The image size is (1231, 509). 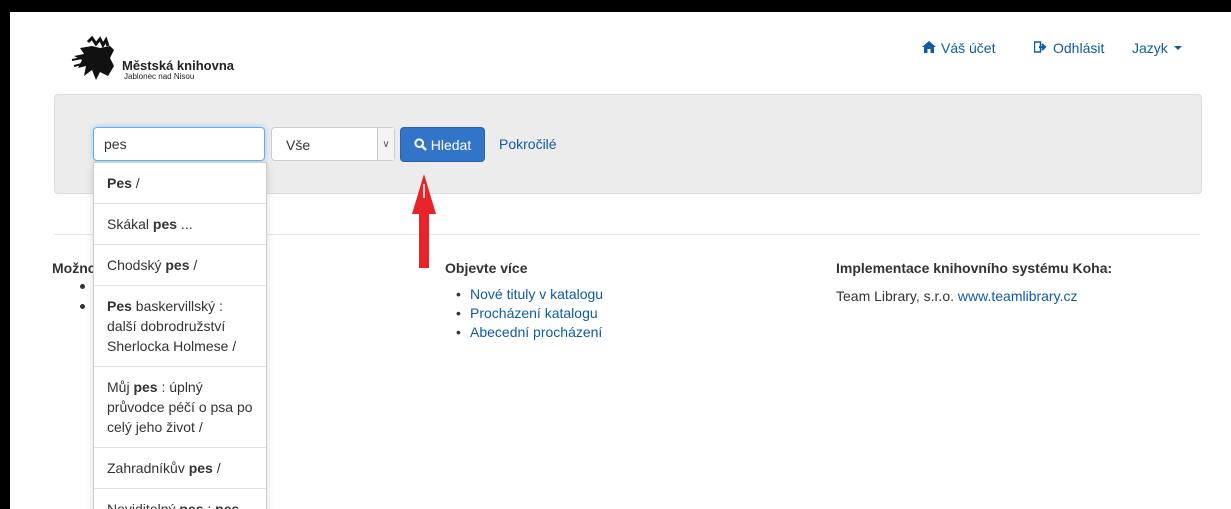 I want to click on annotation-arrow, so click(x=424, y=221).